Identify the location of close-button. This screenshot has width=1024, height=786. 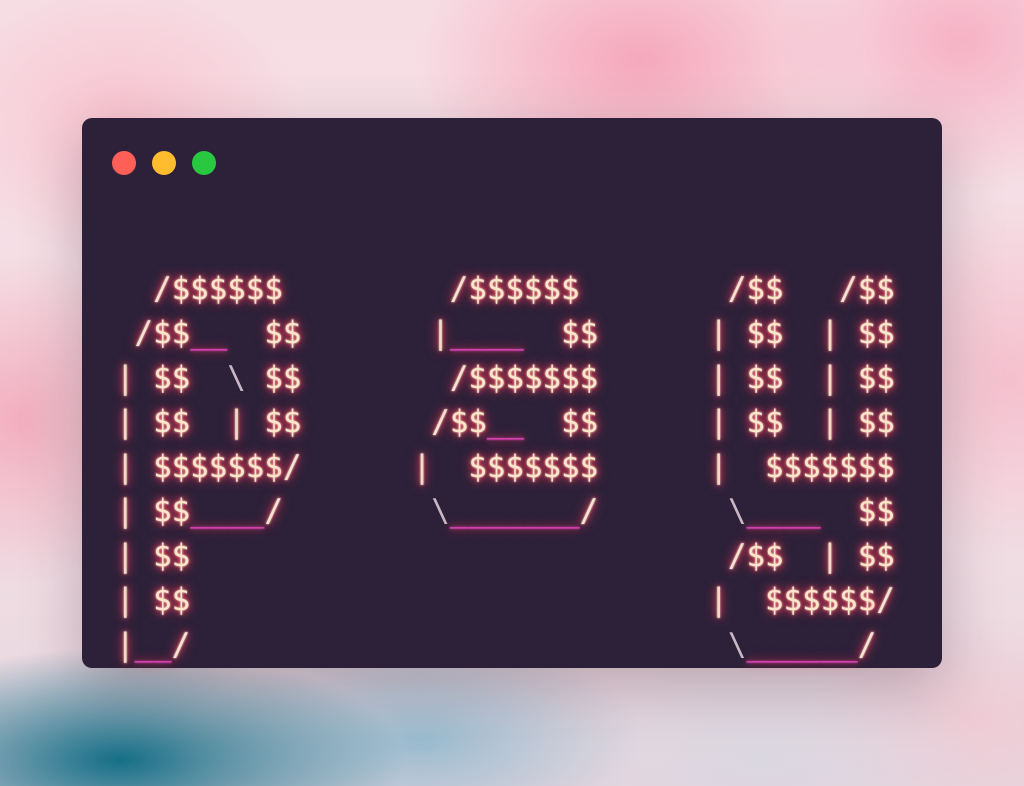
(124, 163).